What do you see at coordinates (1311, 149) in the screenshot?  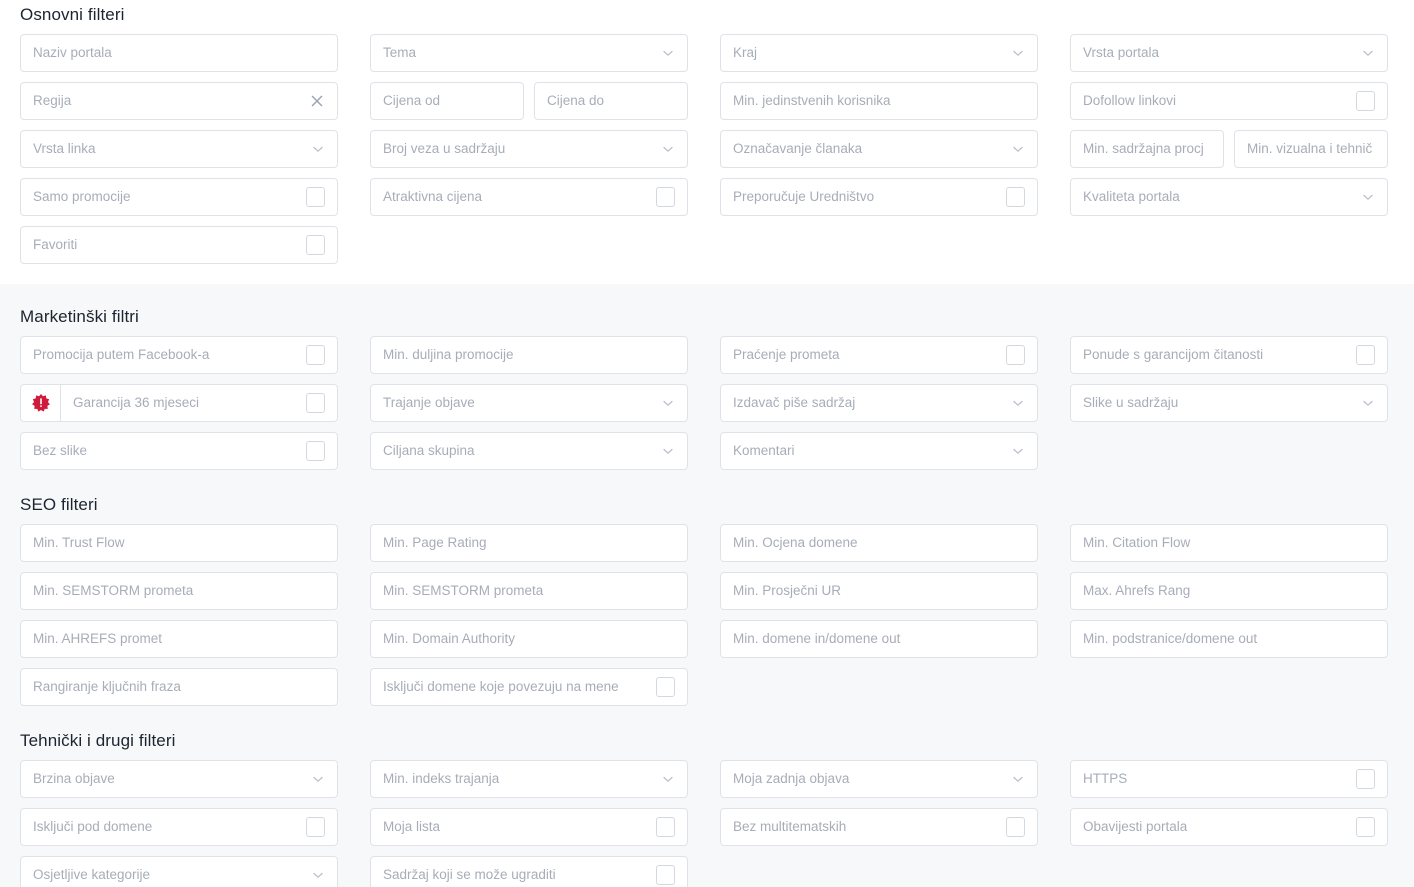 I see `min-vizualna-i-tehnicka-procjena-field: Min. vizualna i tehnič` at bounding box center [1311, 149].